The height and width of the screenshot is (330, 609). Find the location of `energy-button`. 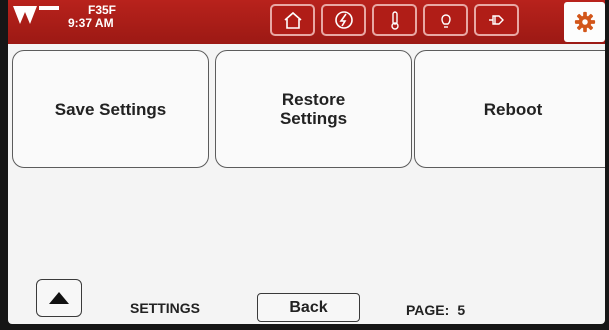

energy-button is located at coordinates (343, 20).